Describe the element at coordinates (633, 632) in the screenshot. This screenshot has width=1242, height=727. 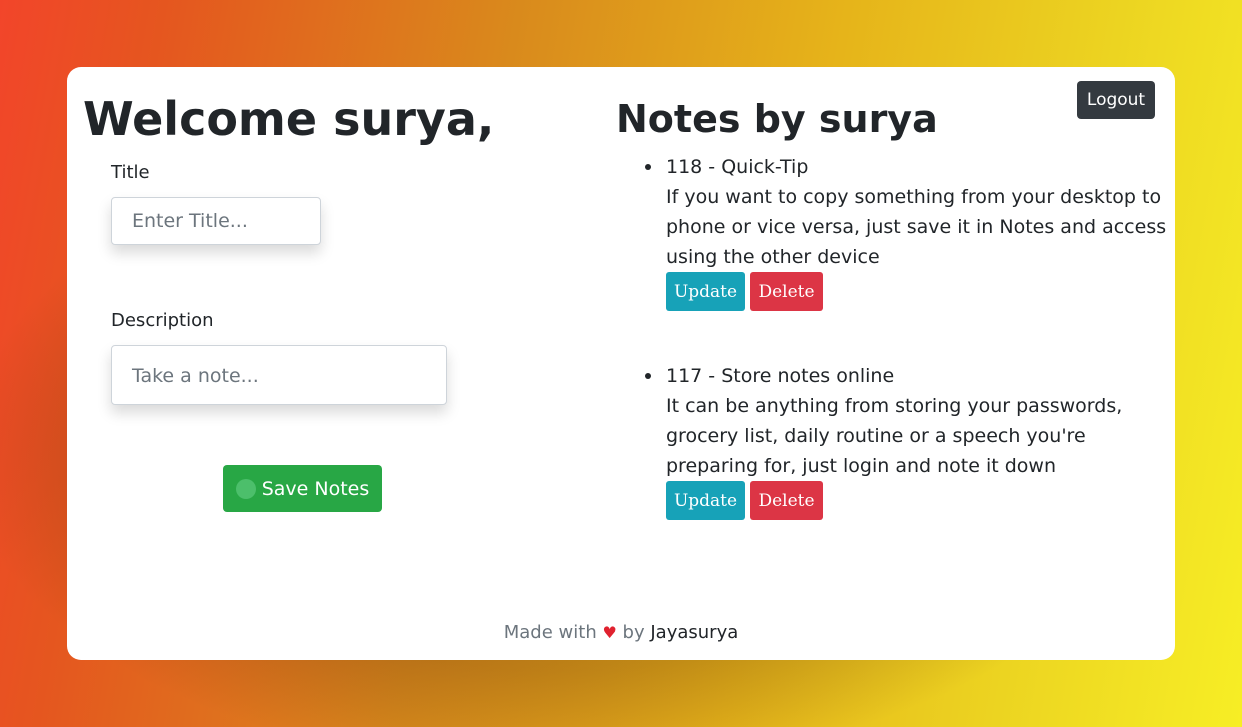
I see `footer-by: by` at that location.